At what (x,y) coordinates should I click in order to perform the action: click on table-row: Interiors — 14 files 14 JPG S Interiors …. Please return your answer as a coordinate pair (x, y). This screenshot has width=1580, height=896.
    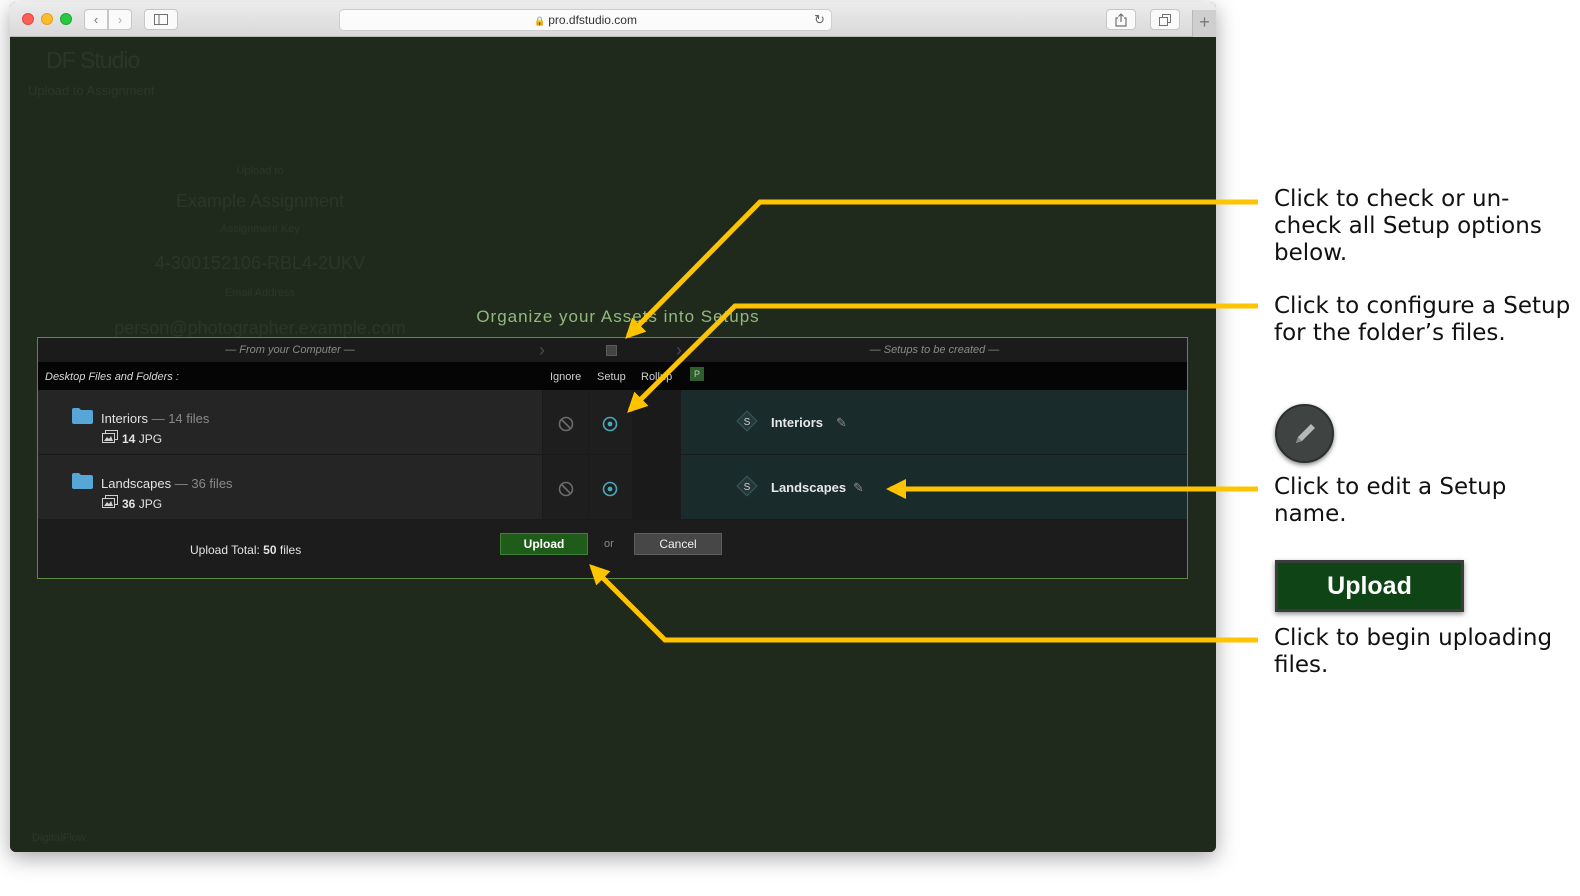
    Looking at the image, I should click on (612, 422).